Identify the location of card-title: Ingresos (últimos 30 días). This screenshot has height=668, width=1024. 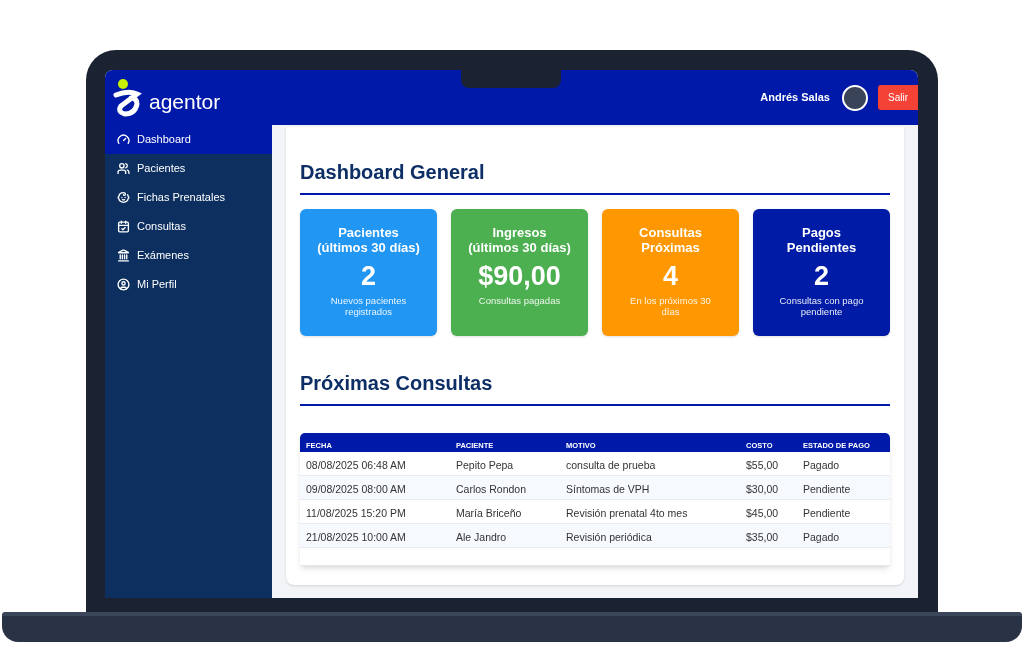
(519, 240).